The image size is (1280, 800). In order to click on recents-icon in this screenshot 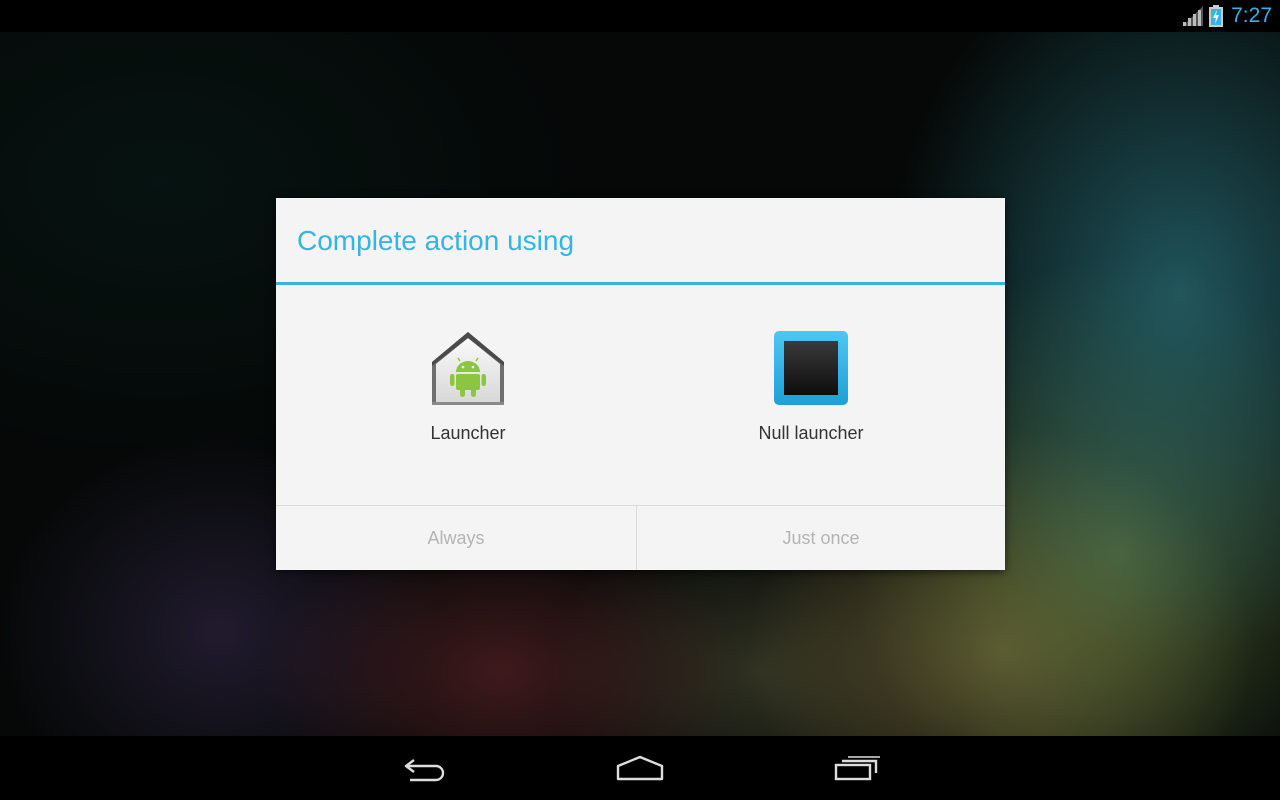, I will do `click(857, 768)`.